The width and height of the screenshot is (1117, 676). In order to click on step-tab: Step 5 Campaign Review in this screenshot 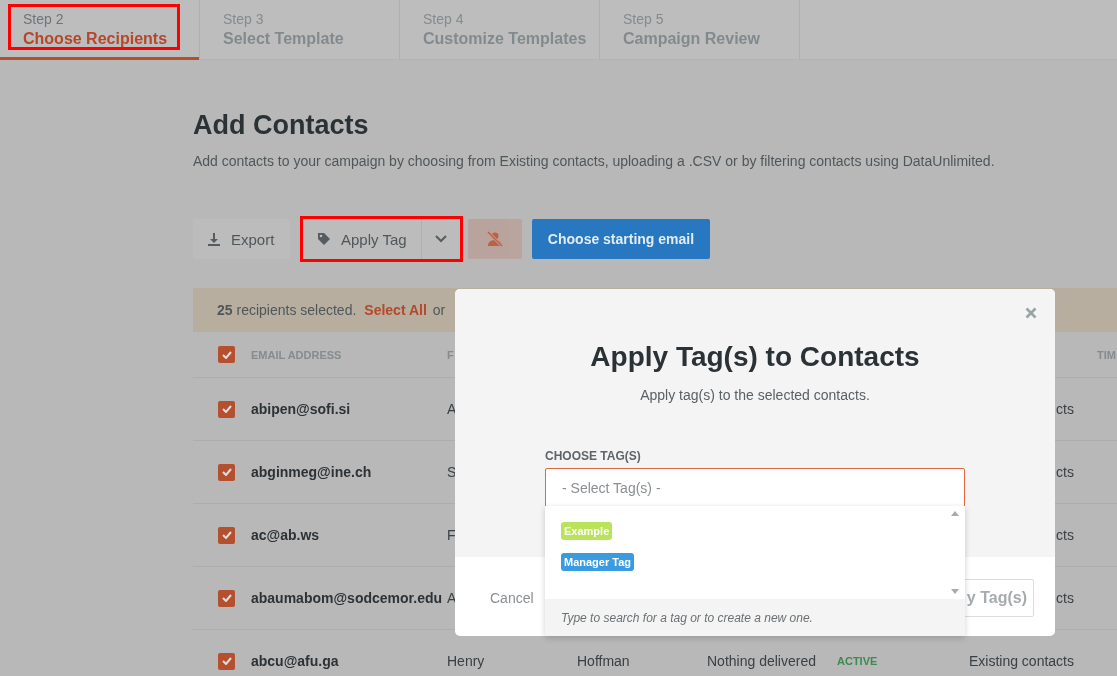, I will do `click(700, 29)`.